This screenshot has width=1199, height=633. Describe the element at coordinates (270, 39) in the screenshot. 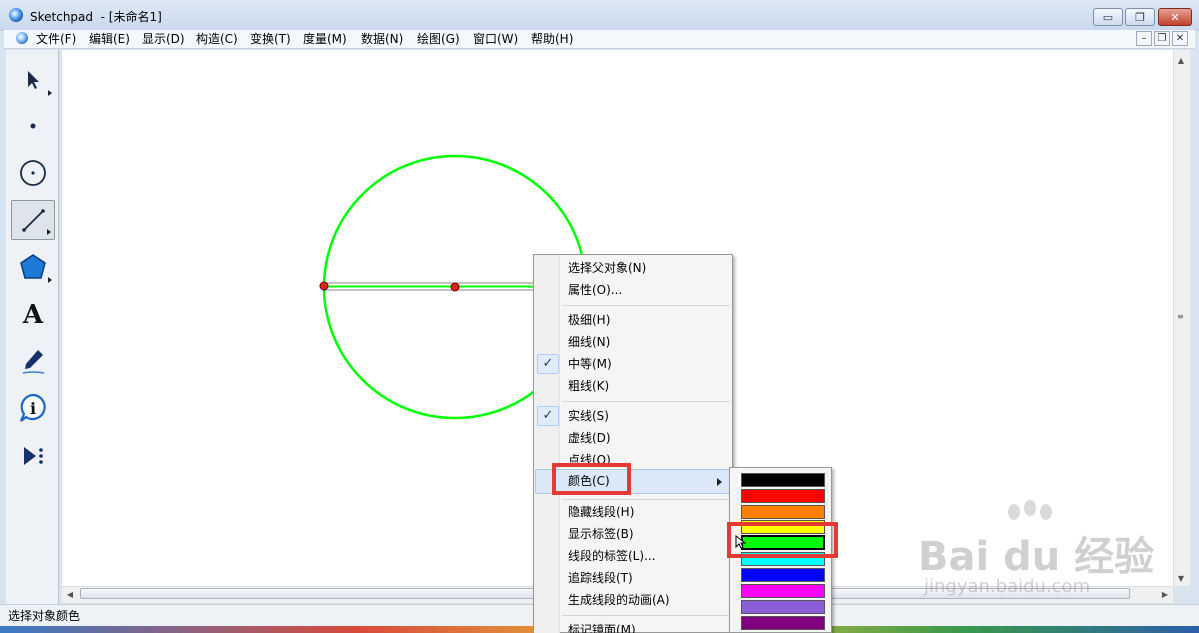

I see `menu-transform: 变换(T)` at that location.